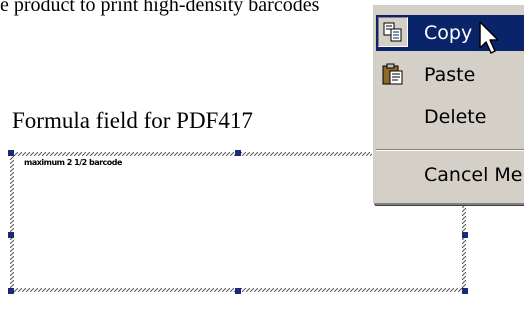 The image size is (524, 322). I want to click on barcode-placeholder-text: maximum 2 1/2 barcode, so click(73, 162).